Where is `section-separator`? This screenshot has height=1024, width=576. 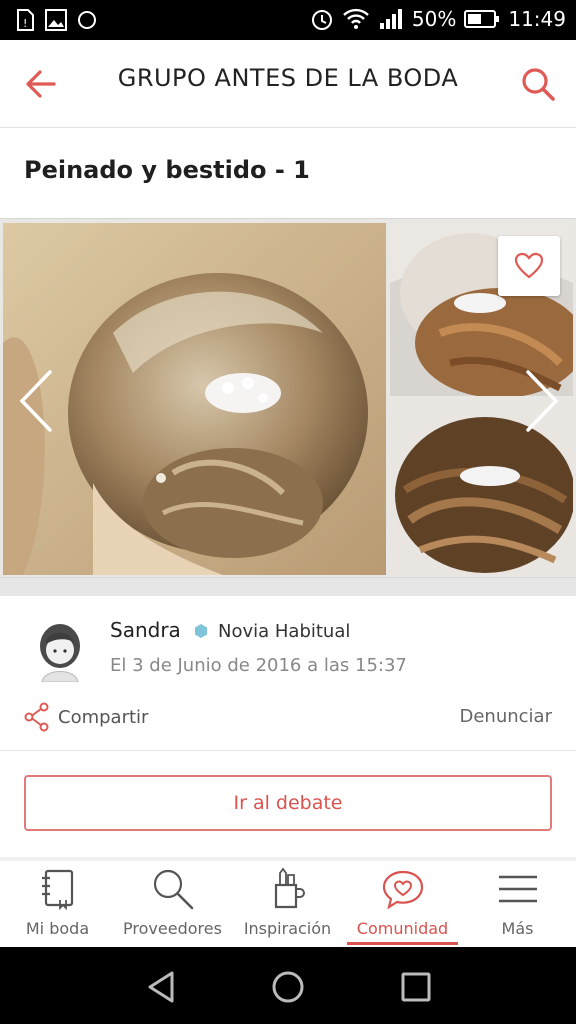
section-separator is located at coordinates (288, 587).